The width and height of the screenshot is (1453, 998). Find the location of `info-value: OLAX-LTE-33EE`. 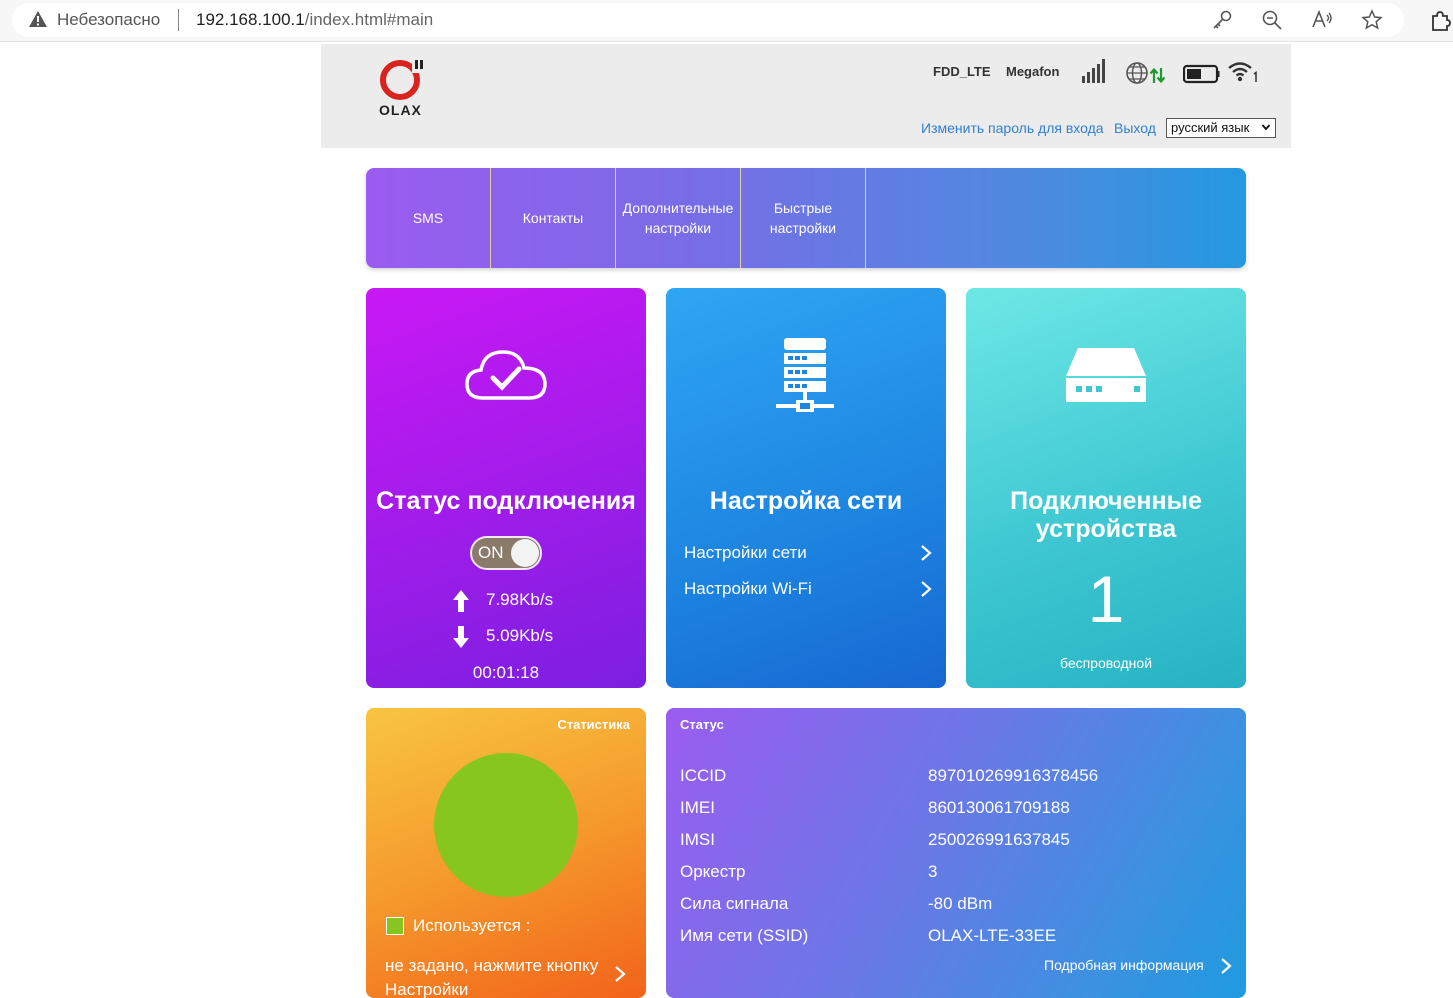

info-value: OLAX-LTE-33EE is located at coordinates (992, 935).